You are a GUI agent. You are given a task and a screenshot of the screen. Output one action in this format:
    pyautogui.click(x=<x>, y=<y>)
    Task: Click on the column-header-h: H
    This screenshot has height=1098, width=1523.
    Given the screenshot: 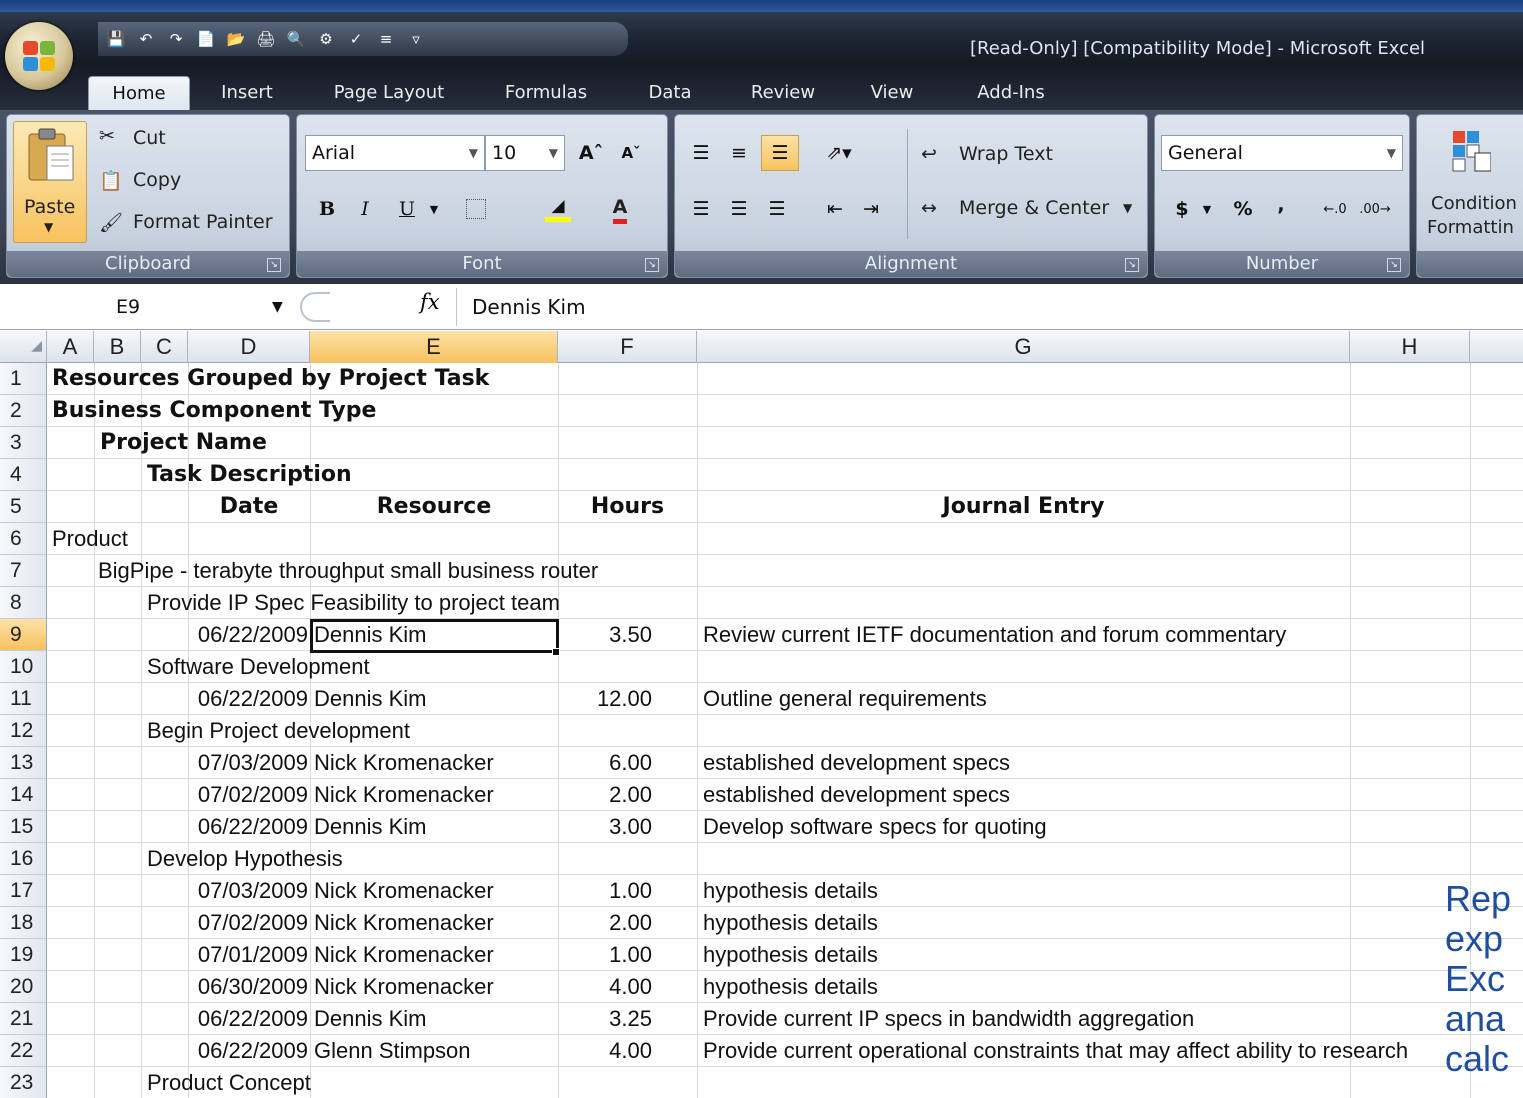 What is the action you would take?
    pyautogui.click(x=1410, y=347)
    